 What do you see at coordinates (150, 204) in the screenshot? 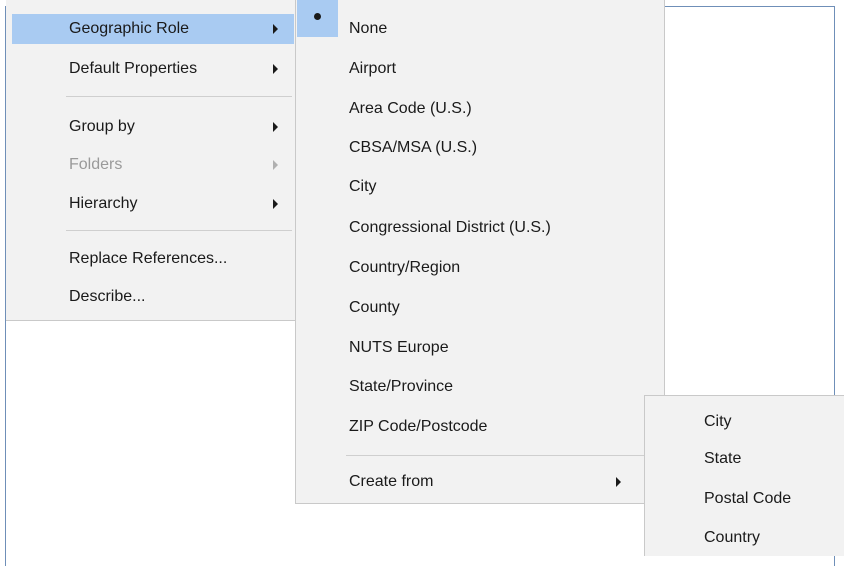
I see `menu-item-hierarchy: Hierarchy` at bounding box center [150, 204].